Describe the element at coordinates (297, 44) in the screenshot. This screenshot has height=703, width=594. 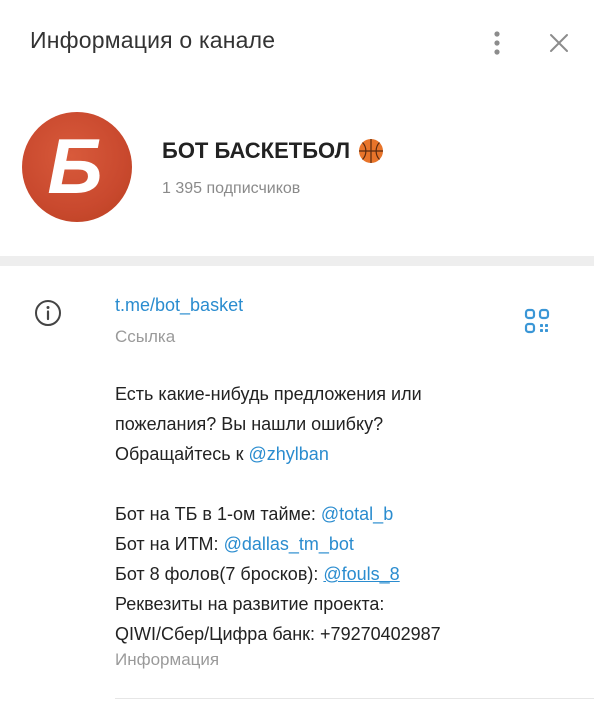
I see `panel-header: Информация о канале` at that location.